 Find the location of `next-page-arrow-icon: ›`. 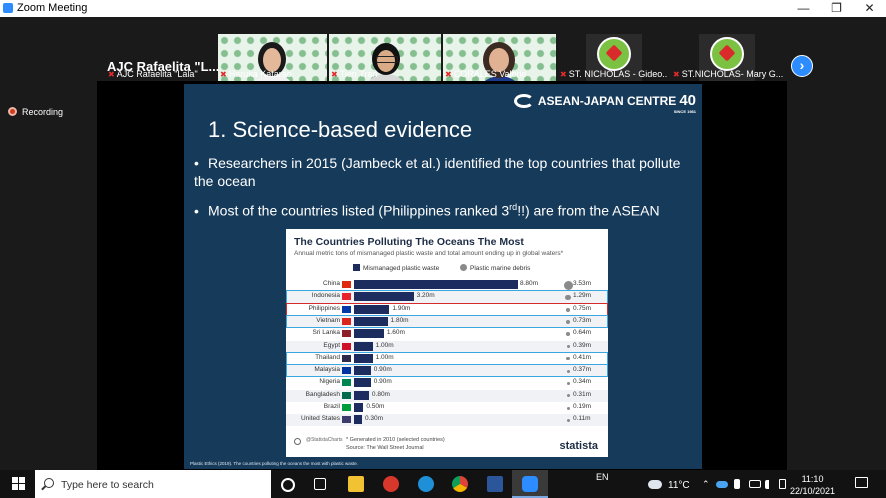

next-page-arrow-icon: › is located at coordinates (802, 66).